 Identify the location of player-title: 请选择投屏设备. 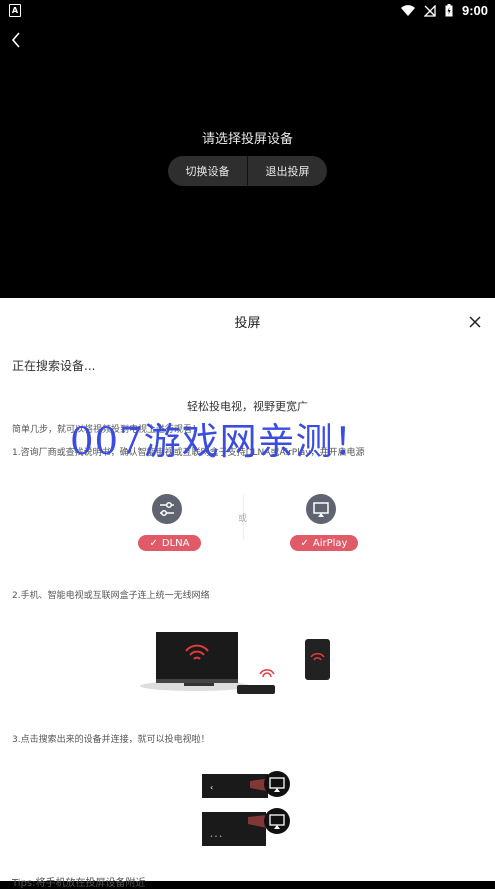
(247, 139).